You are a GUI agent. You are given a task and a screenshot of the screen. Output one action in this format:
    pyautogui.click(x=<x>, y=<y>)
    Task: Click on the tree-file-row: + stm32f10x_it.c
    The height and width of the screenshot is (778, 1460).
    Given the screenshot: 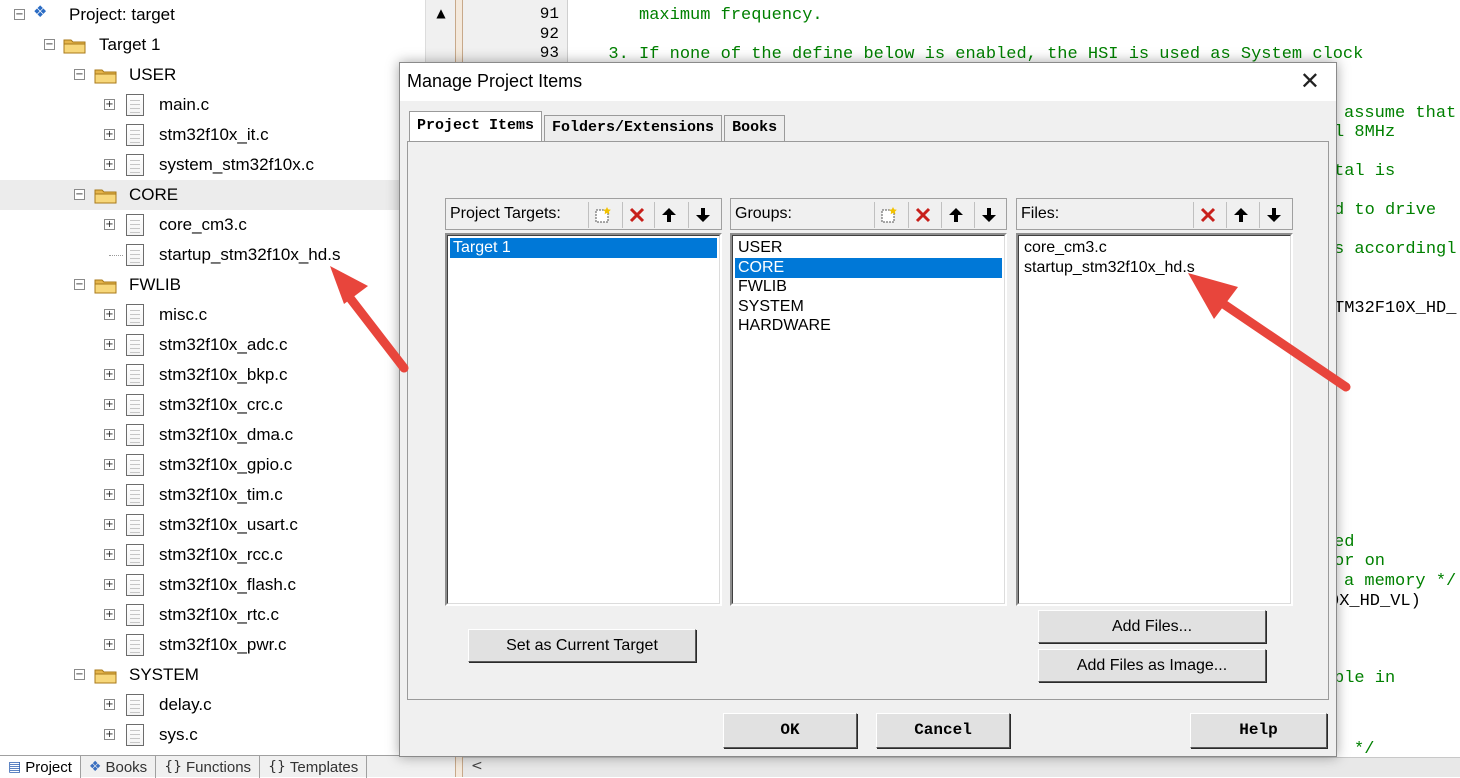 What is the action you would take?
    pyautogui.click(x=212, y=135)
    